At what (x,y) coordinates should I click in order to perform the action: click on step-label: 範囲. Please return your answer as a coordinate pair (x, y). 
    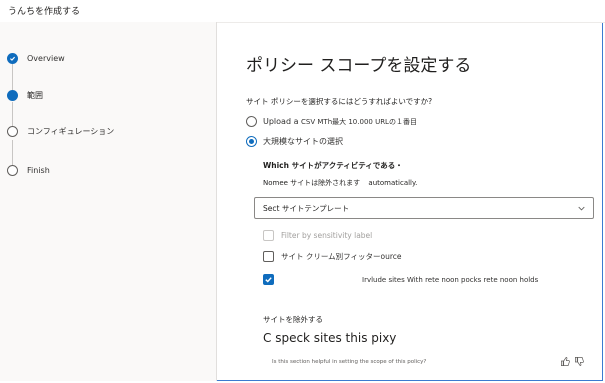
    Looking at the image, I should click on (35, 95).